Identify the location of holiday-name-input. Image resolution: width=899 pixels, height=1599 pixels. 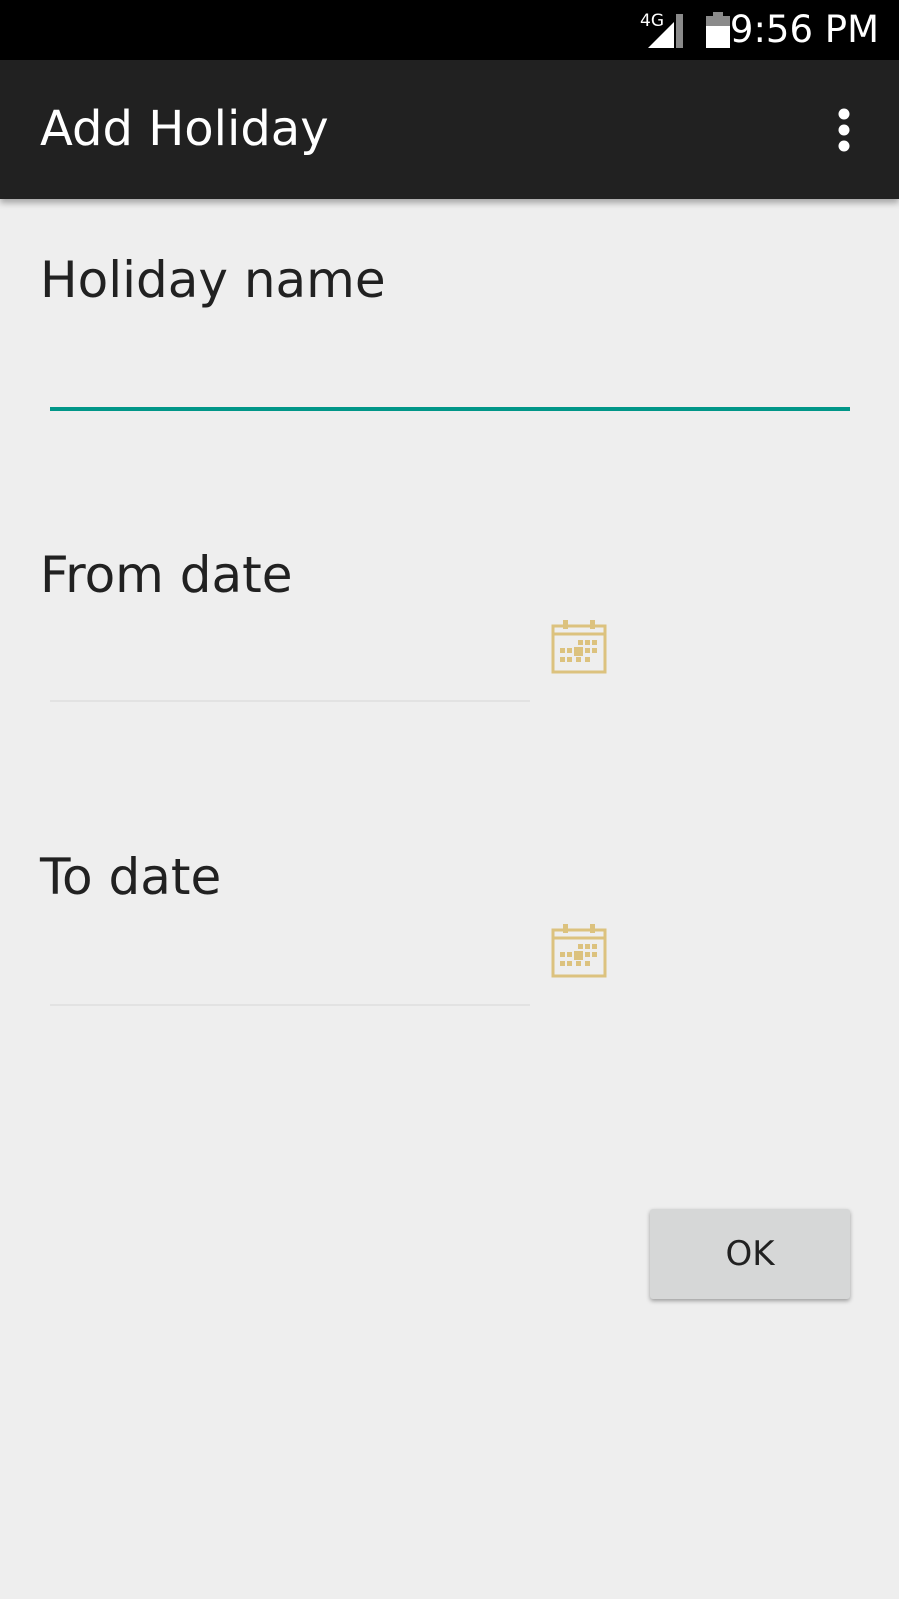
(450, 370).